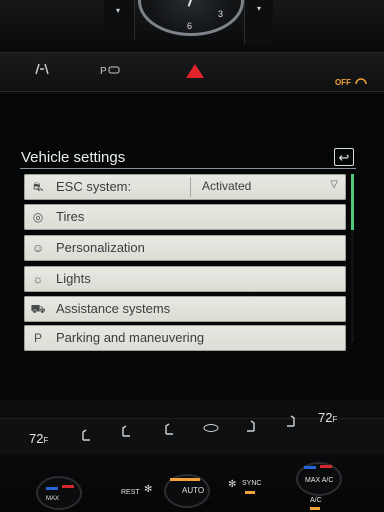  What do you see at coordinates (250, 492) in the screenshot?
I see `sync-indicator` at bounding box center [250, 492].